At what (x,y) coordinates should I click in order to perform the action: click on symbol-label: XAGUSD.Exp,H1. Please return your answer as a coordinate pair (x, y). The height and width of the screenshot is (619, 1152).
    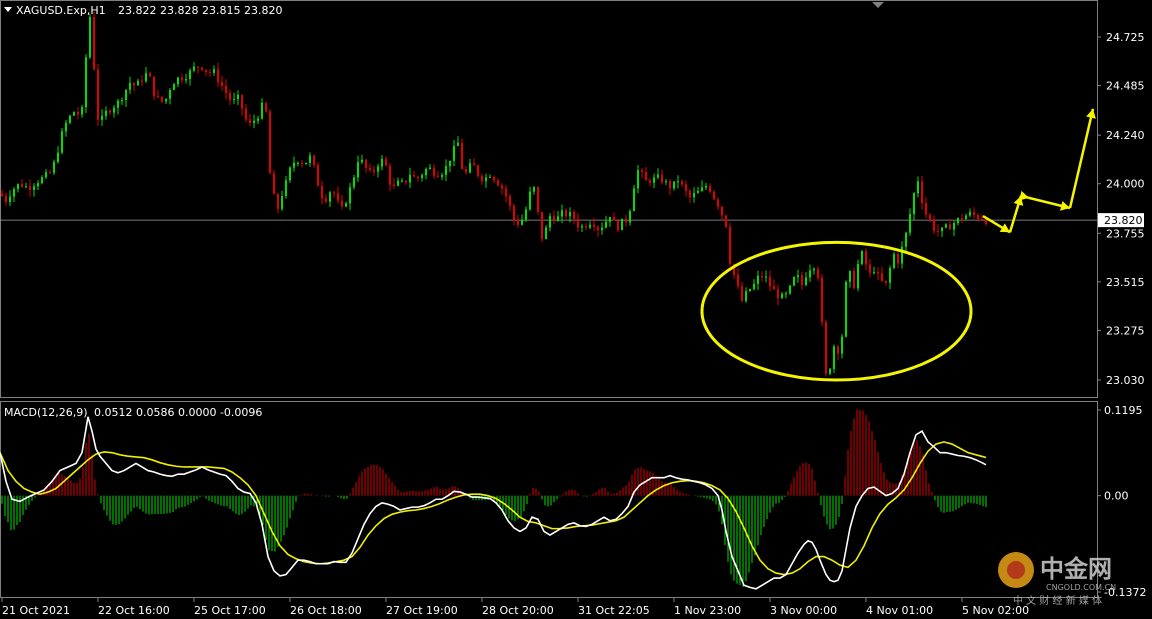
    Looking at the image, I should click on (61, 10).